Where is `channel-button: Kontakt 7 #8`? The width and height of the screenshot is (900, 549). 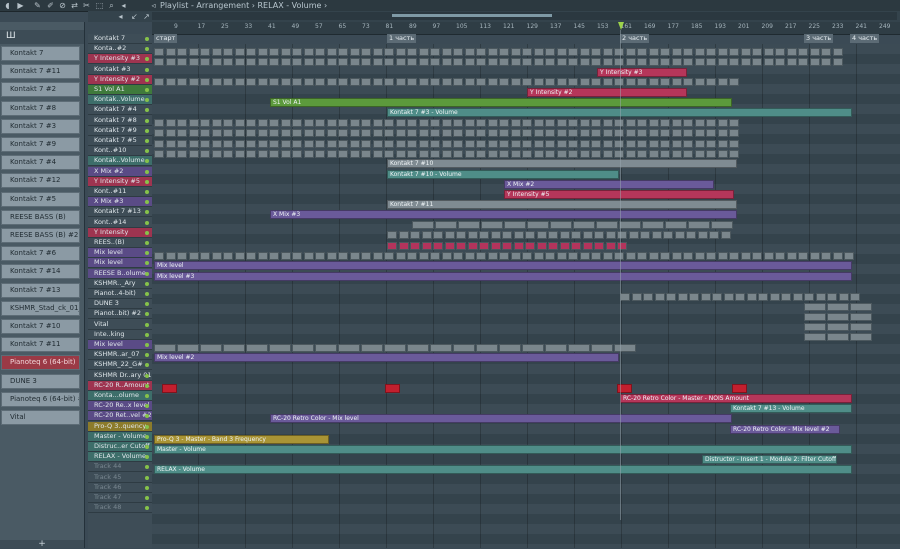
channel-button: Kontakt 7 #8 is located at coordinates (40, 108).